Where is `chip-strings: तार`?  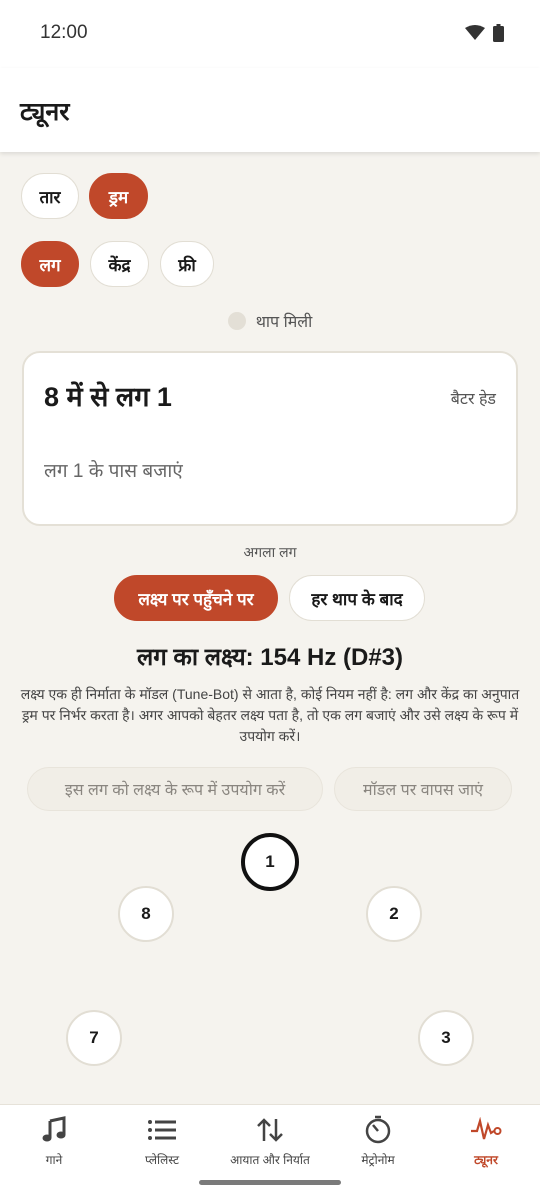 chip-strings: तार is located at coordinates (50, 196).